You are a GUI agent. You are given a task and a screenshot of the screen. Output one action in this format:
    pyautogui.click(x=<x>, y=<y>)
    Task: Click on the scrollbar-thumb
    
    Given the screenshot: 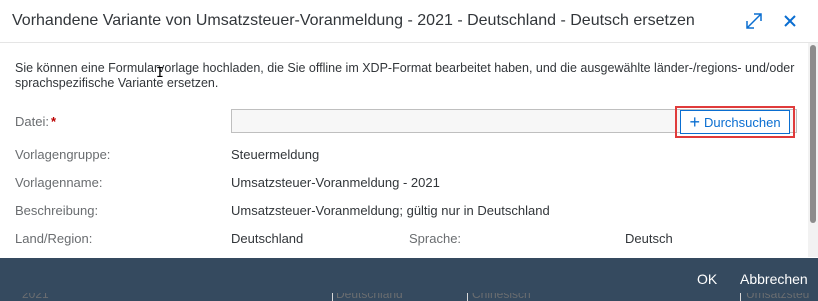 What is the action you would take?
    pyautogui.click(x=813, y=134)
    